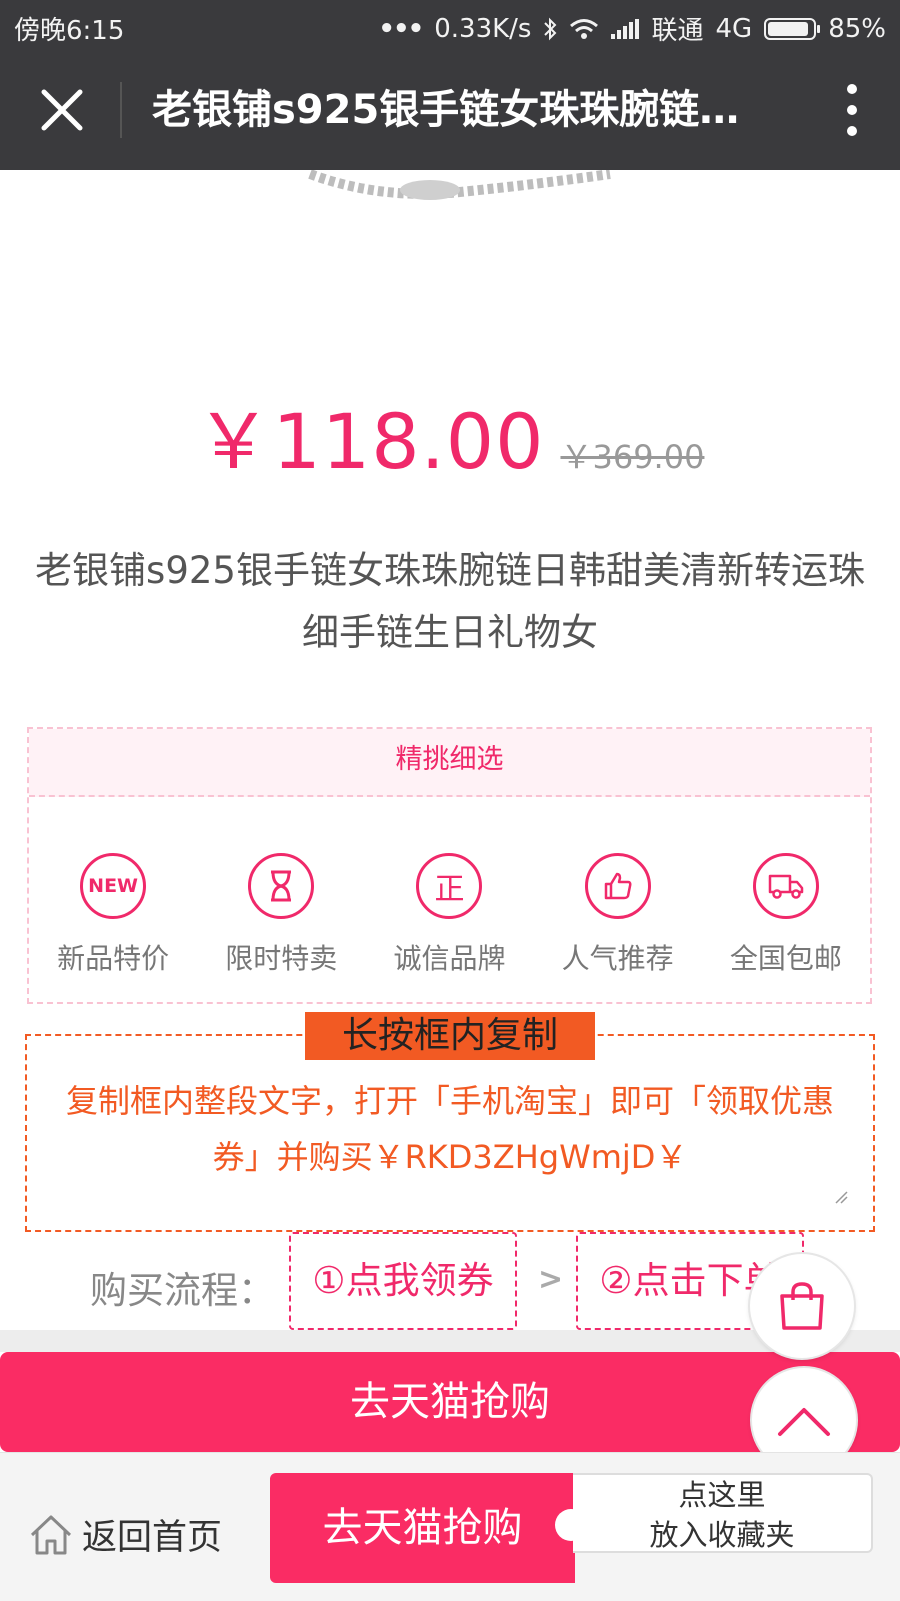  I want to click on home-button: 返回首页, so click(125, 1534).